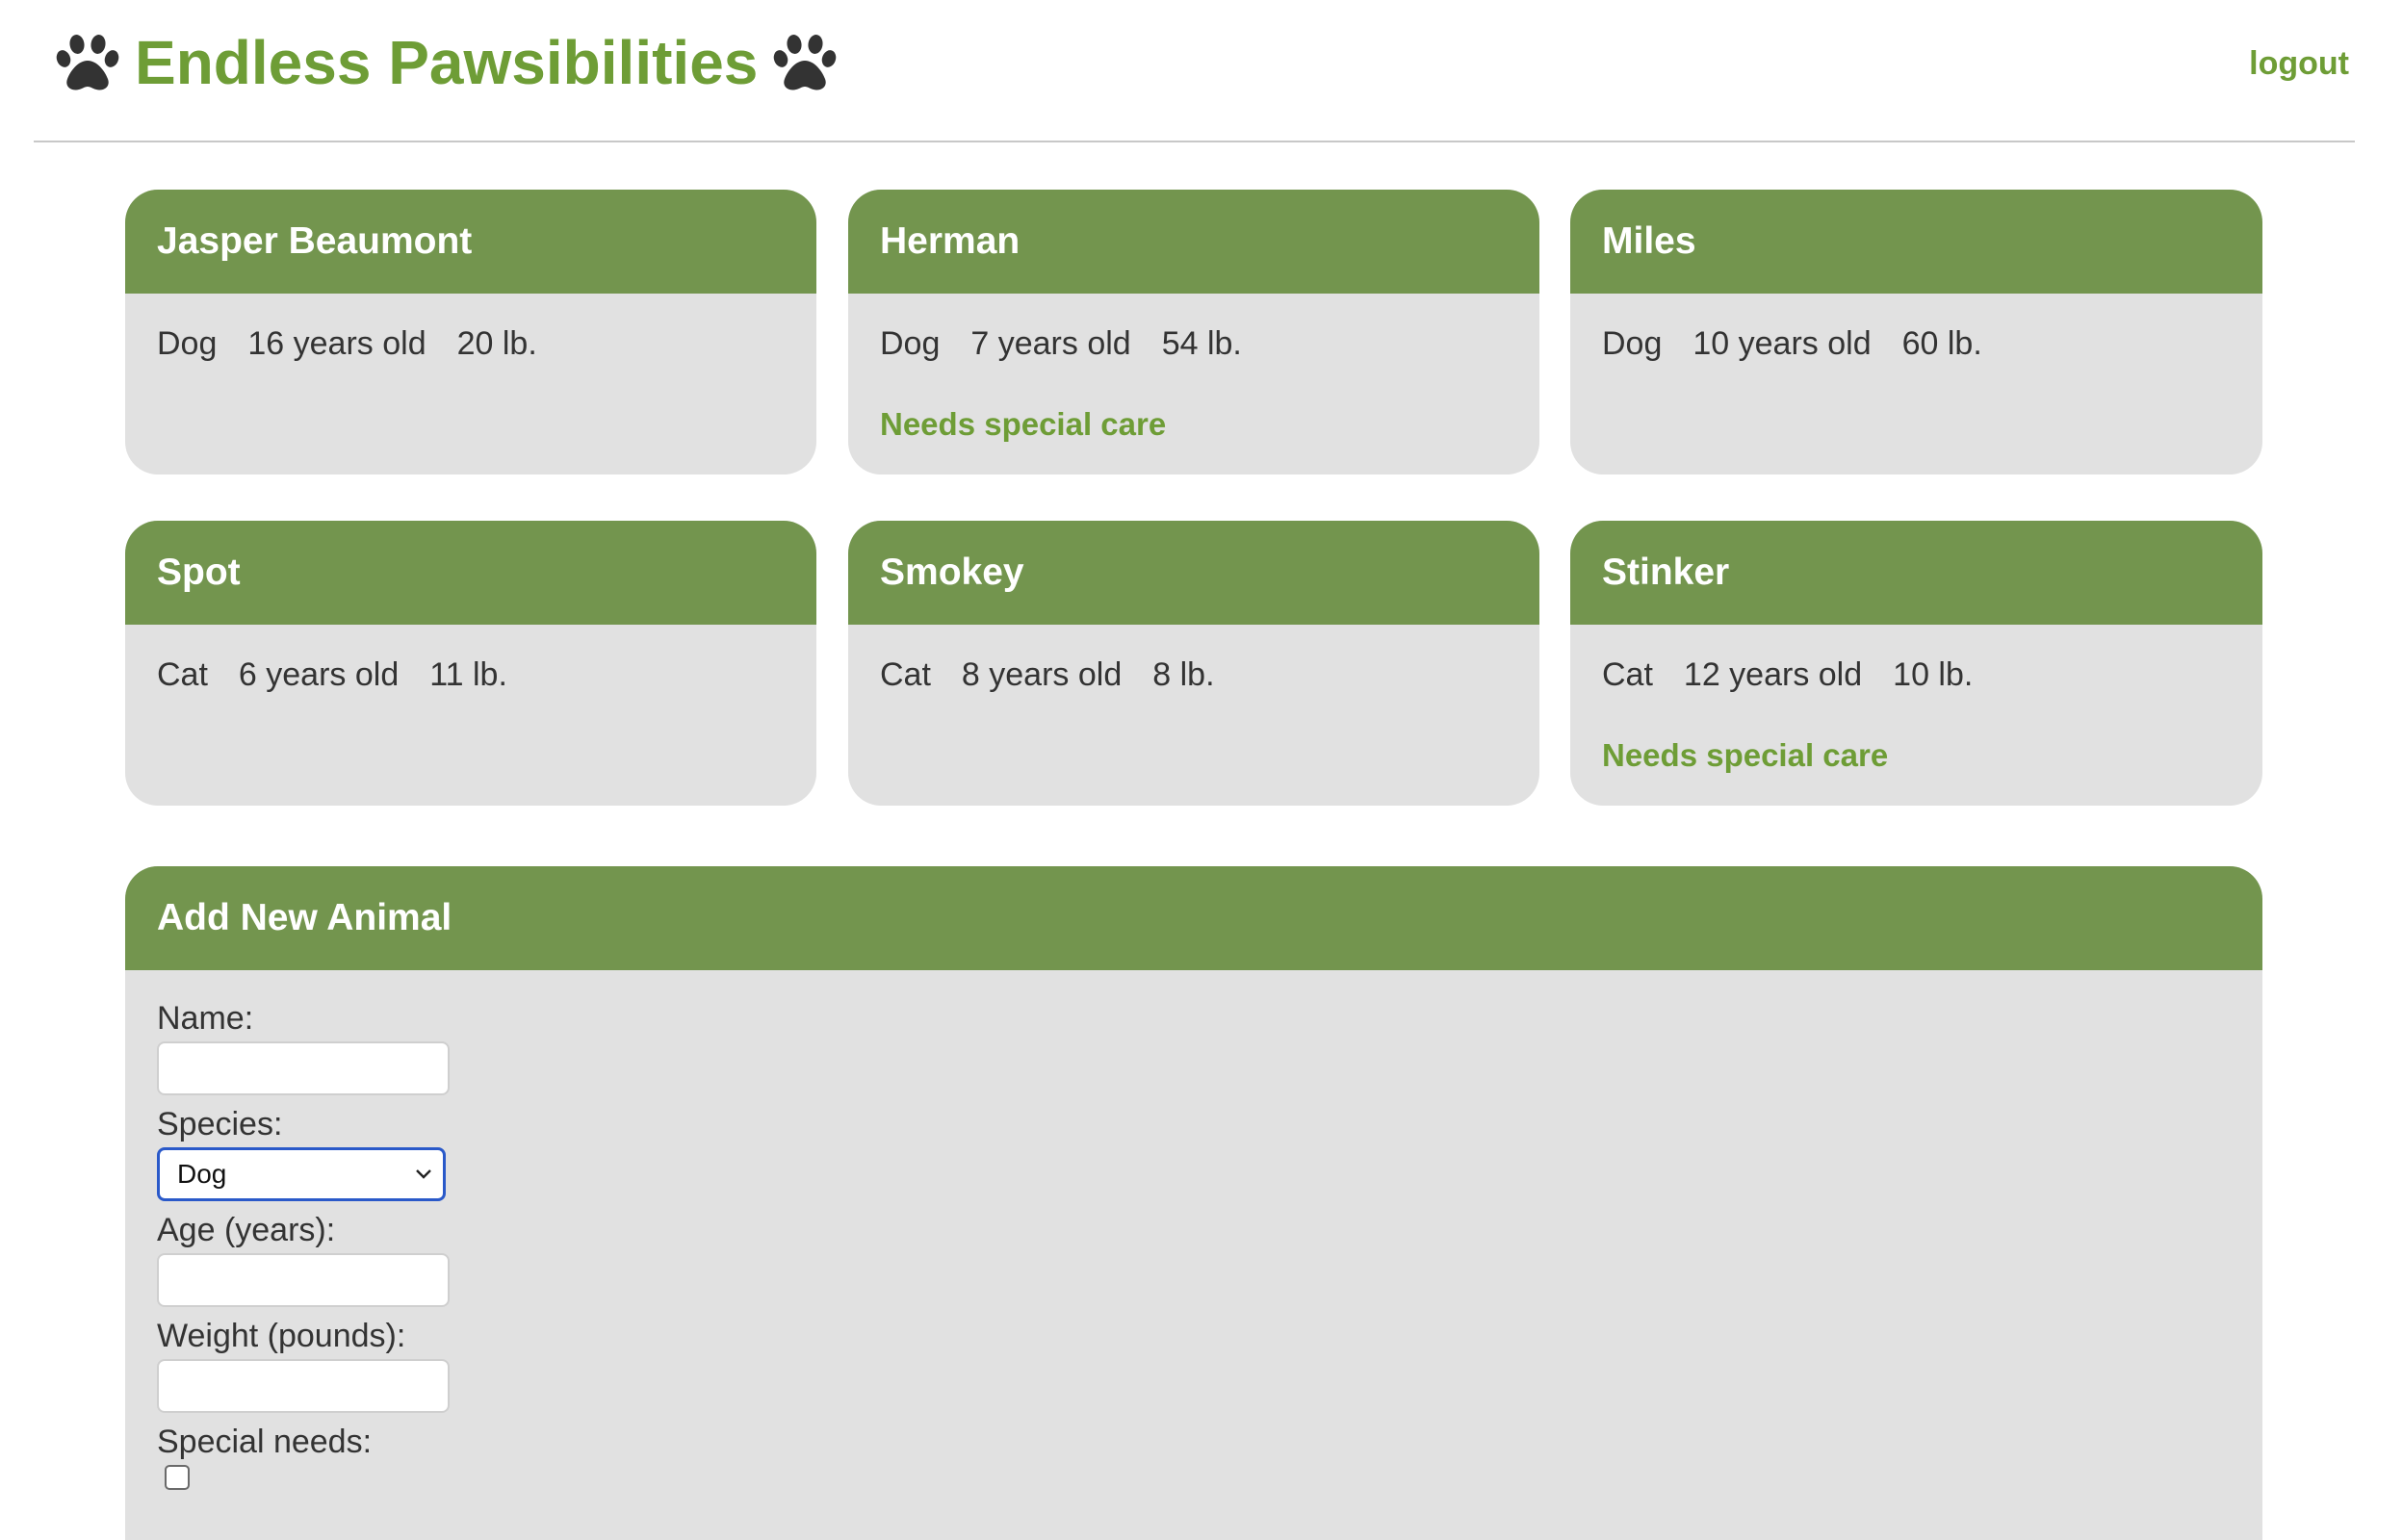 This screenshot has width=2403, height=1540. I want to click on animal-weight: 11 lb., so click(468, 674).